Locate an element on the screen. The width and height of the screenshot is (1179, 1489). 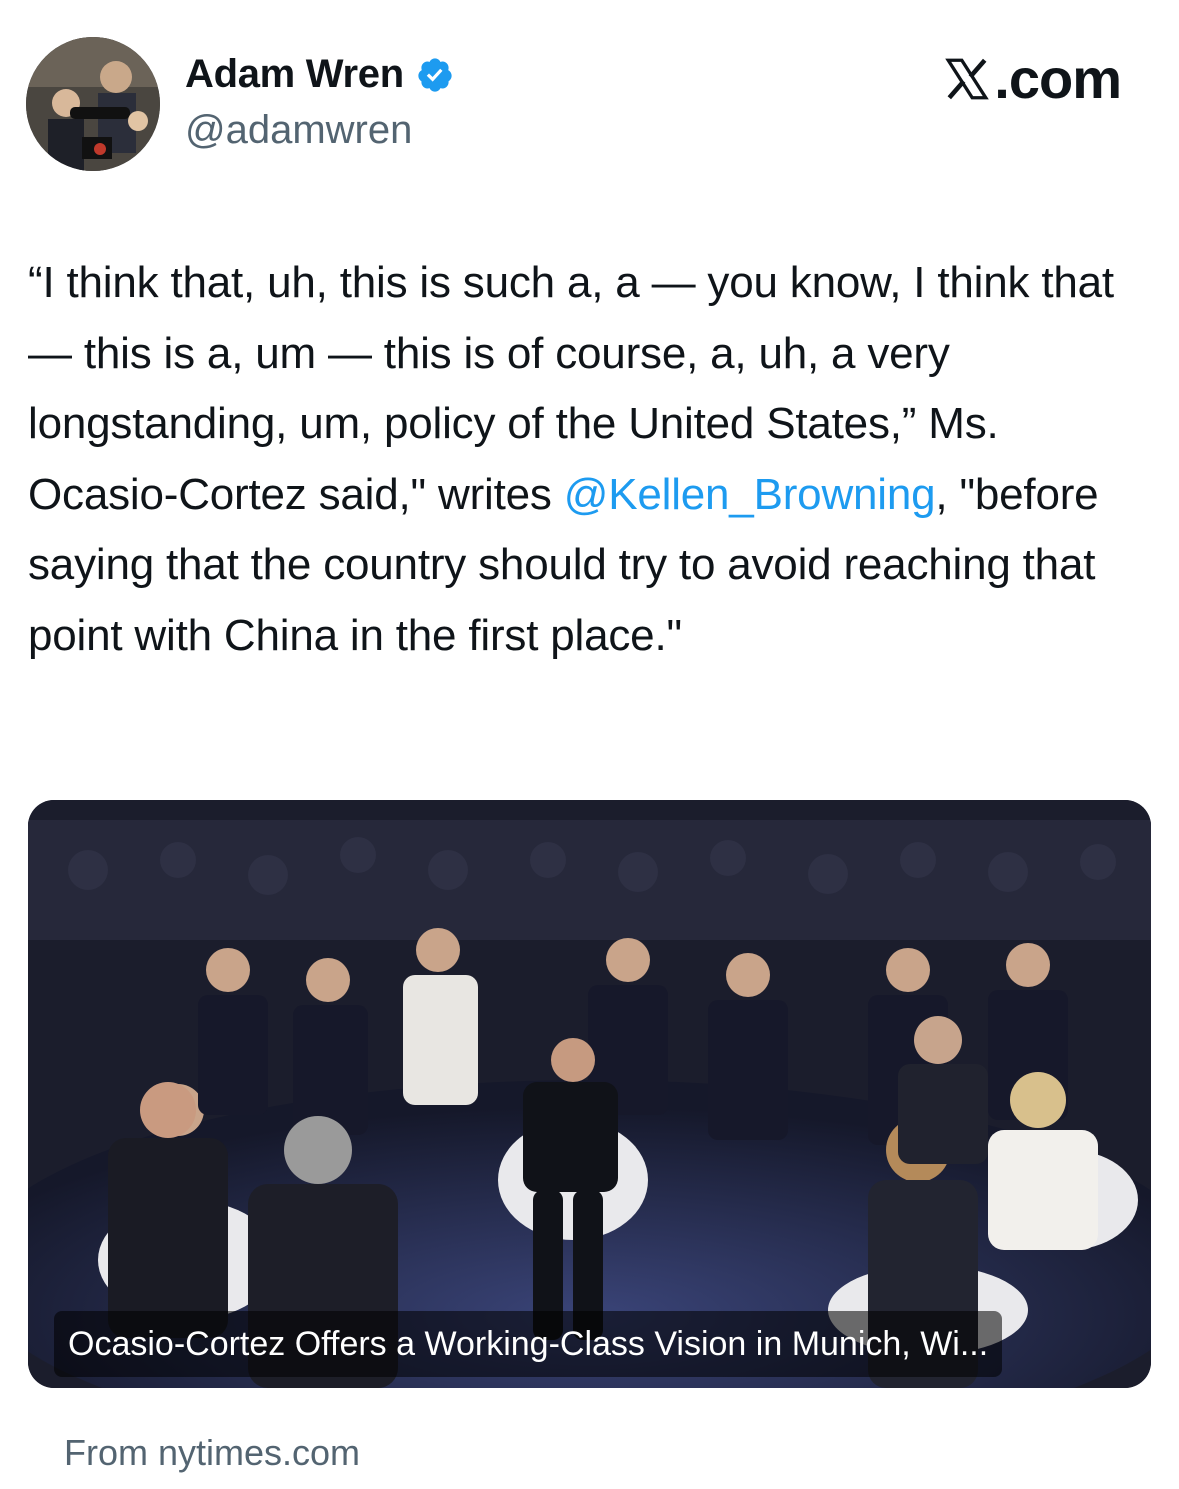
avatar-image is located at coordinates (93, 104).